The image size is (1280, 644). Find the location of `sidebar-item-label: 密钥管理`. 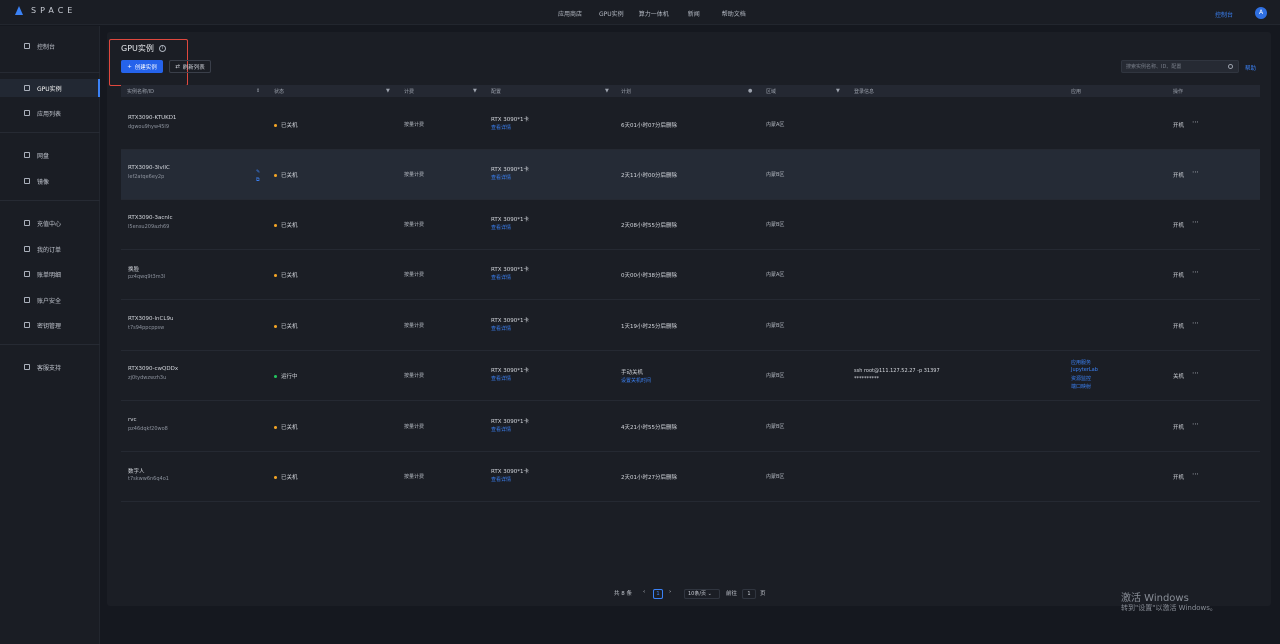

sidebar-item-label: 密钥管理 is located at coordinates (49, 326).